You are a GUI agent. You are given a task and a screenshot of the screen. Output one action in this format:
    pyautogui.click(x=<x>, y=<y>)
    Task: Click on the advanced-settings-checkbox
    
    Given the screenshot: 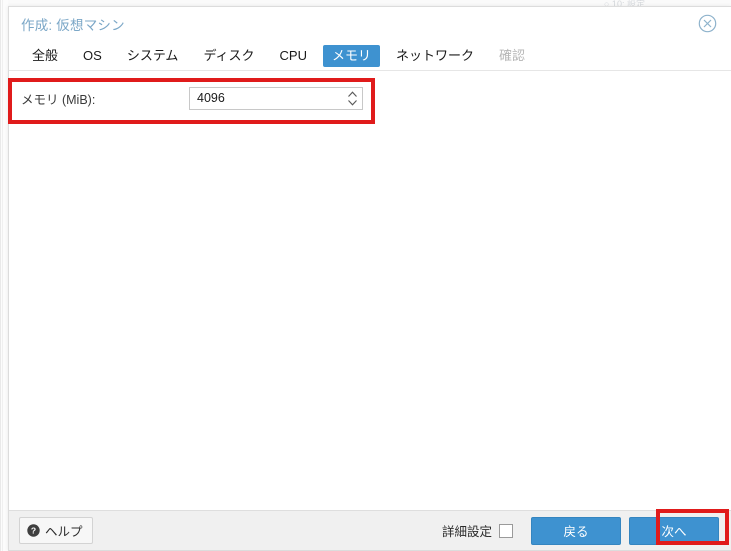 What is the action you would take?
    pyautogui.click(x=506, y=530)
    